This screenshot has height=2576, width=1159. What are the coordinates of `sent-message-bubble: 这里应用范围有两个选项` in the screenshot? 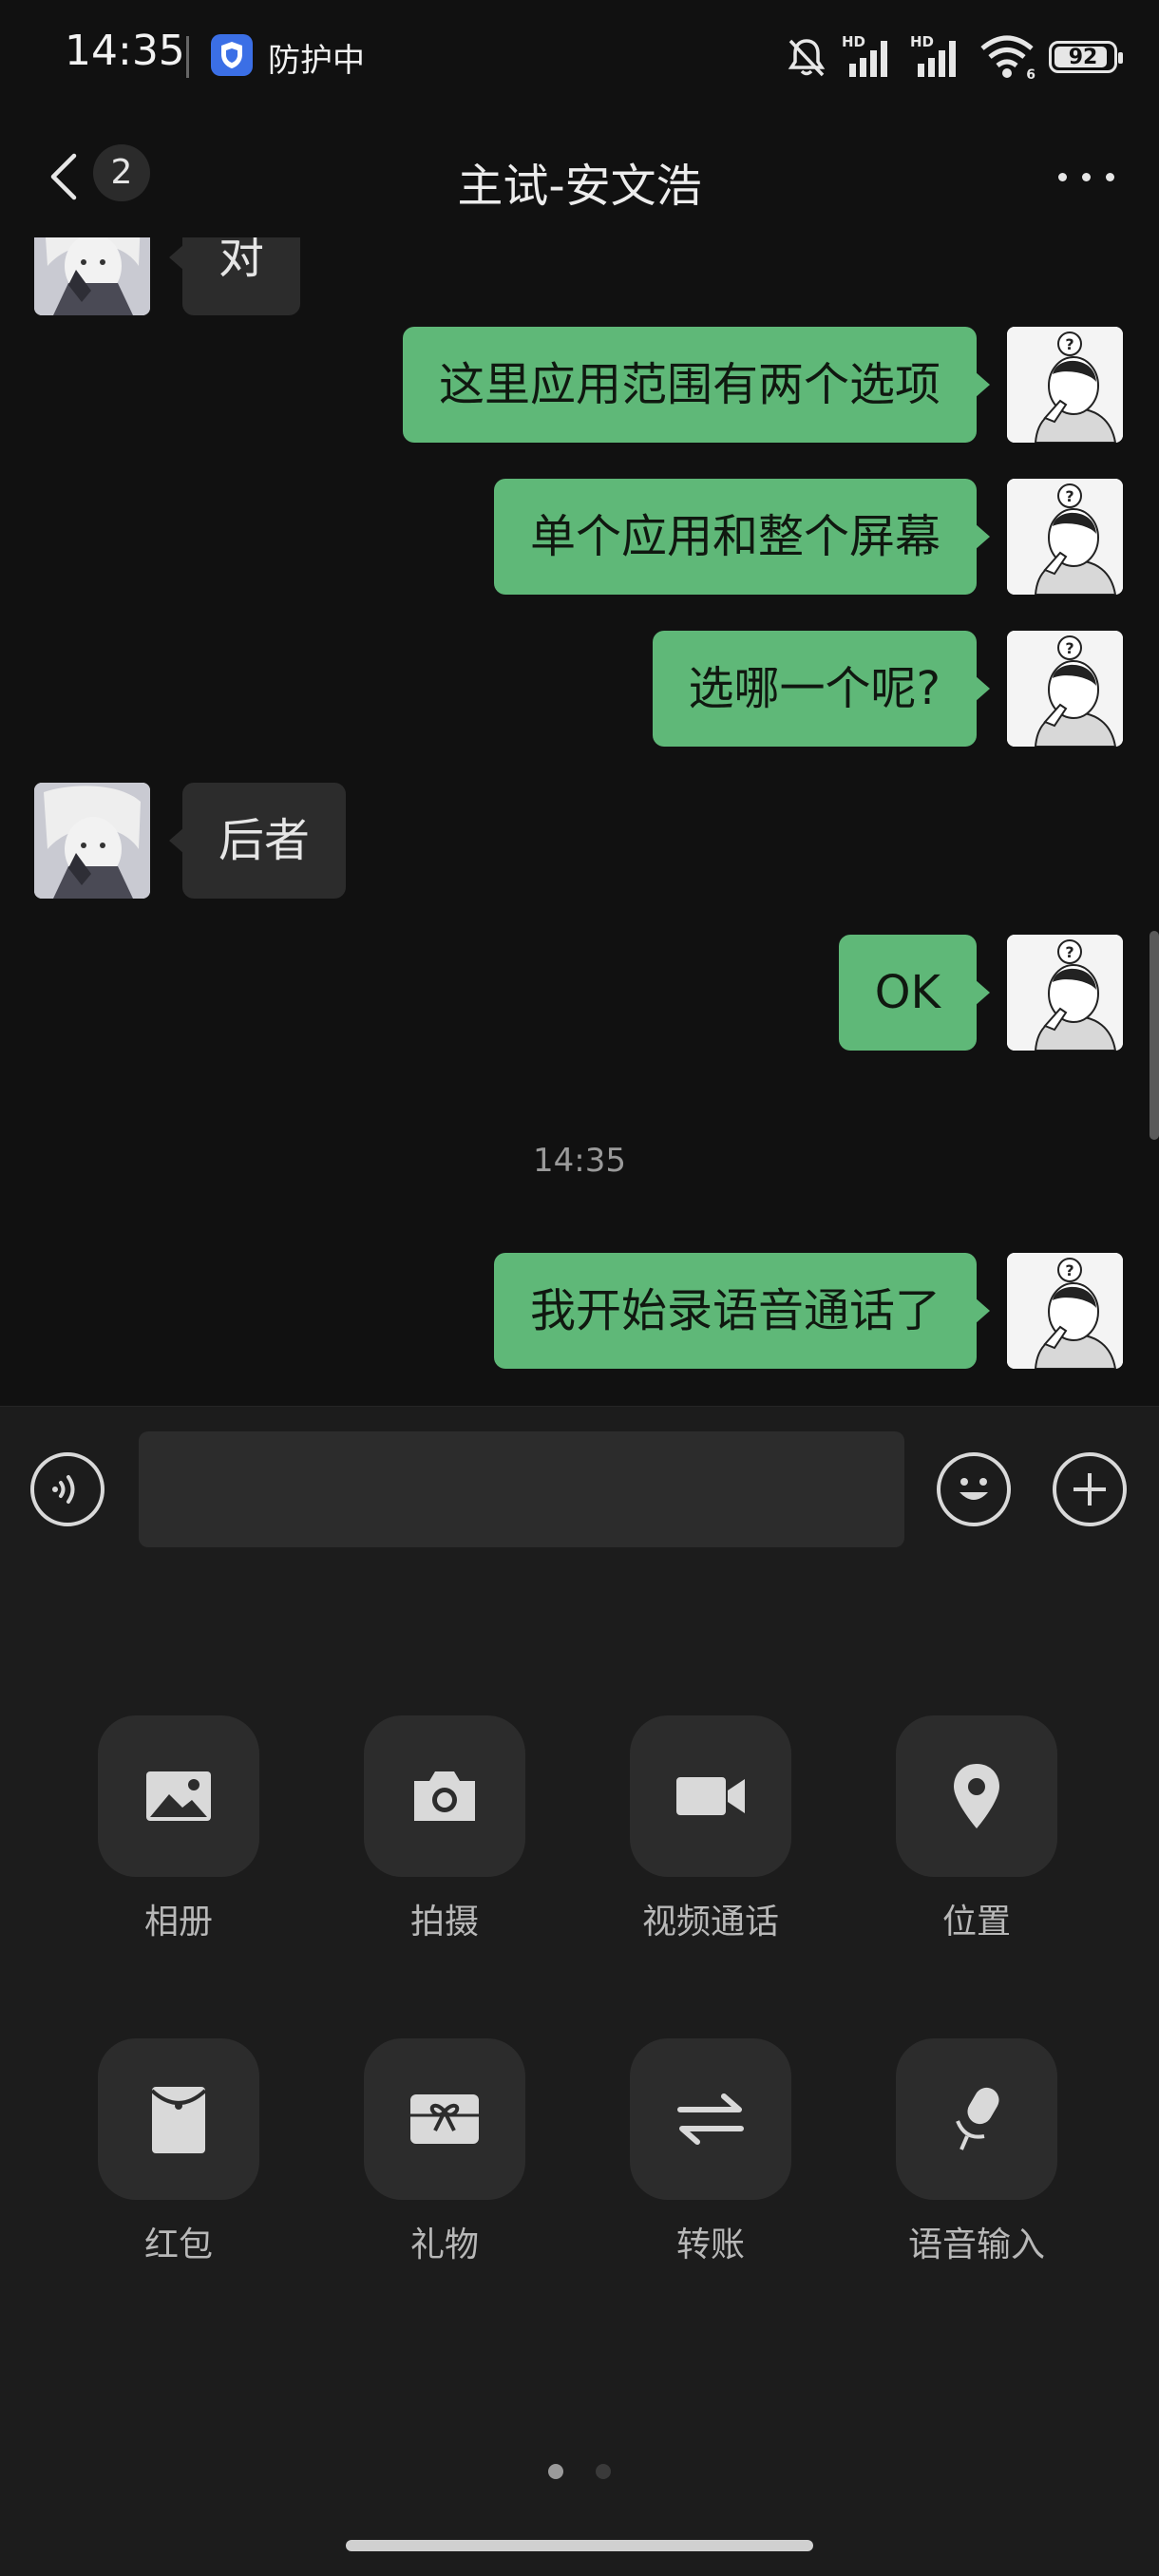 It's located at (696, 385).